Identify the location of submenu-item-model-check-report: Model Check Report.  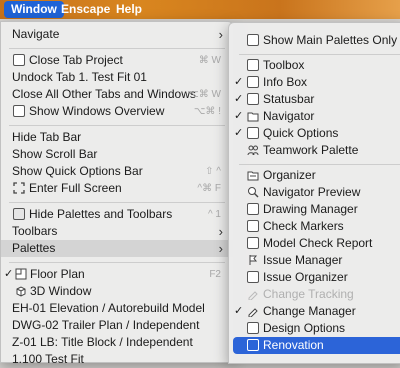
(314, 243).